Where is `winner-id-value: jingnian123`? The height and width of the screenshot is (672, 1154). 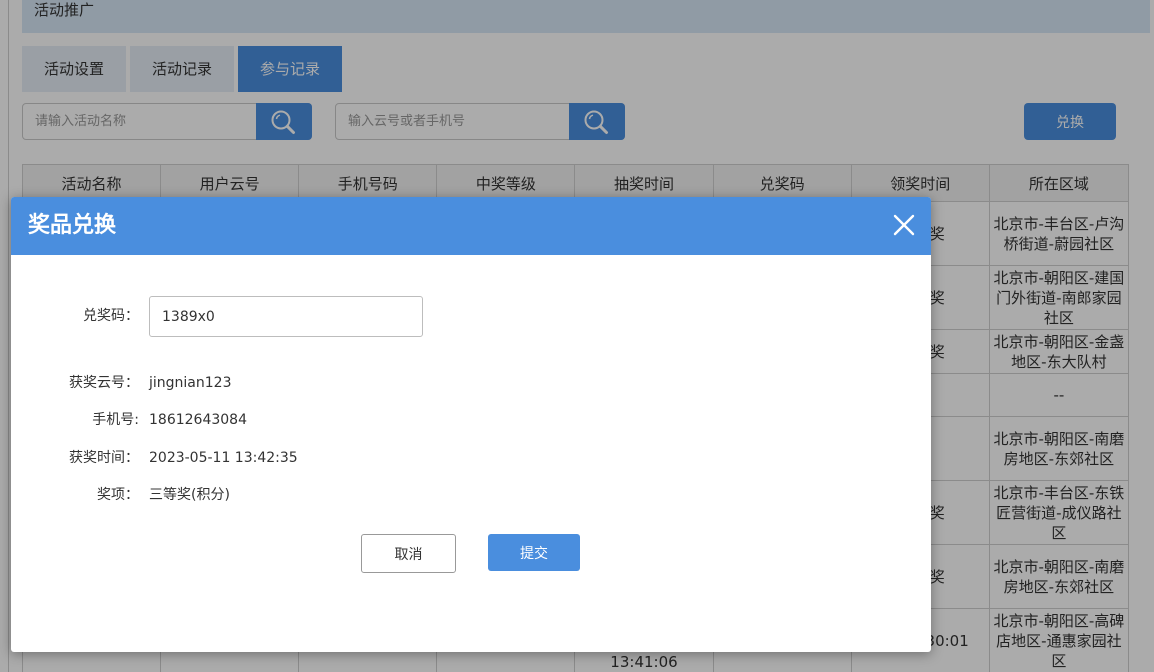 winner-id-value: jingnian123 is located at coordinates (190, 383).